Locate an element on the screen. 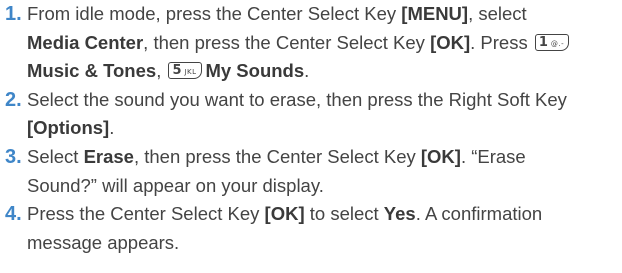 This screenshot has height=273, width=622. step-text: , is located at coordinates (161, 71).